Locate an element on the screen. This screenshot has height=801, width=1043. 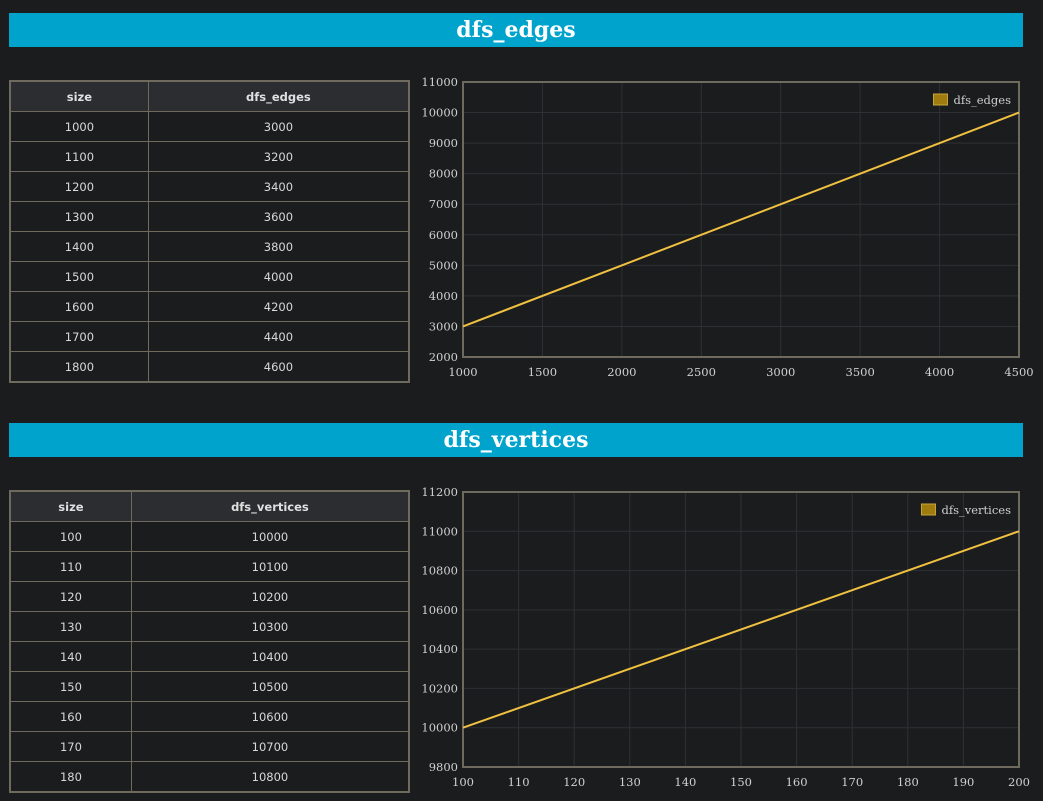
chart-legend: dfs_edges is located at coordinates (971, 100).